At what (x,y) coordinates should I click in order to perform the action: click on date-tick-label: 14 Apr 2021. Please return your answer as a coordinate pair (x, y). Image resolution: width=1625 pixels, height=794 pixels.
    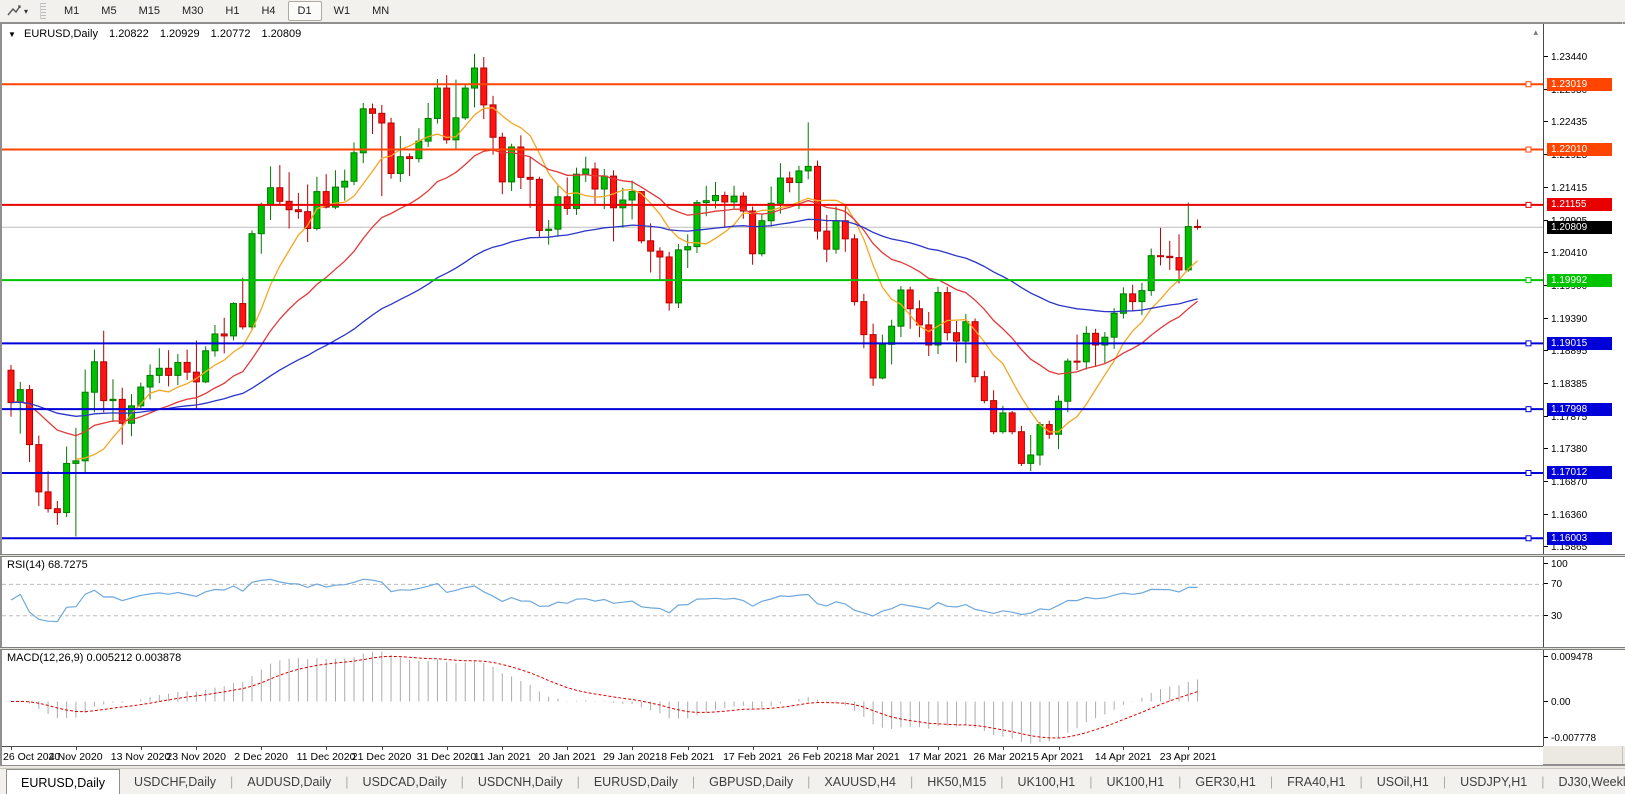
    Looking at the image, I should click on (1123, 757).